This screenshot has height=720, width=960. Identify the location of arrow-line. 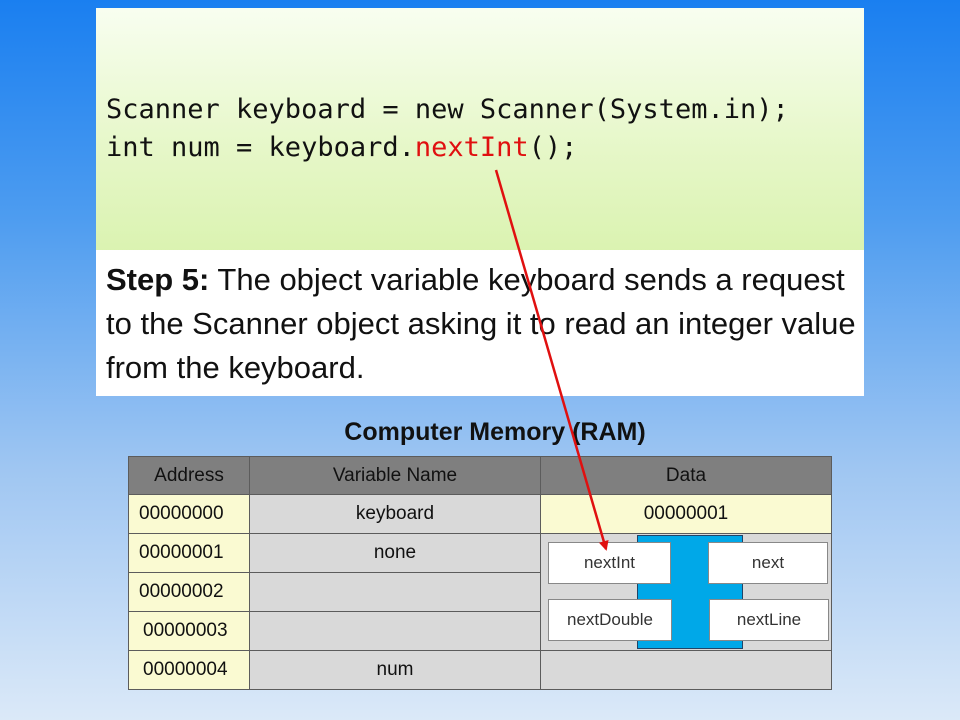
(551, 360).